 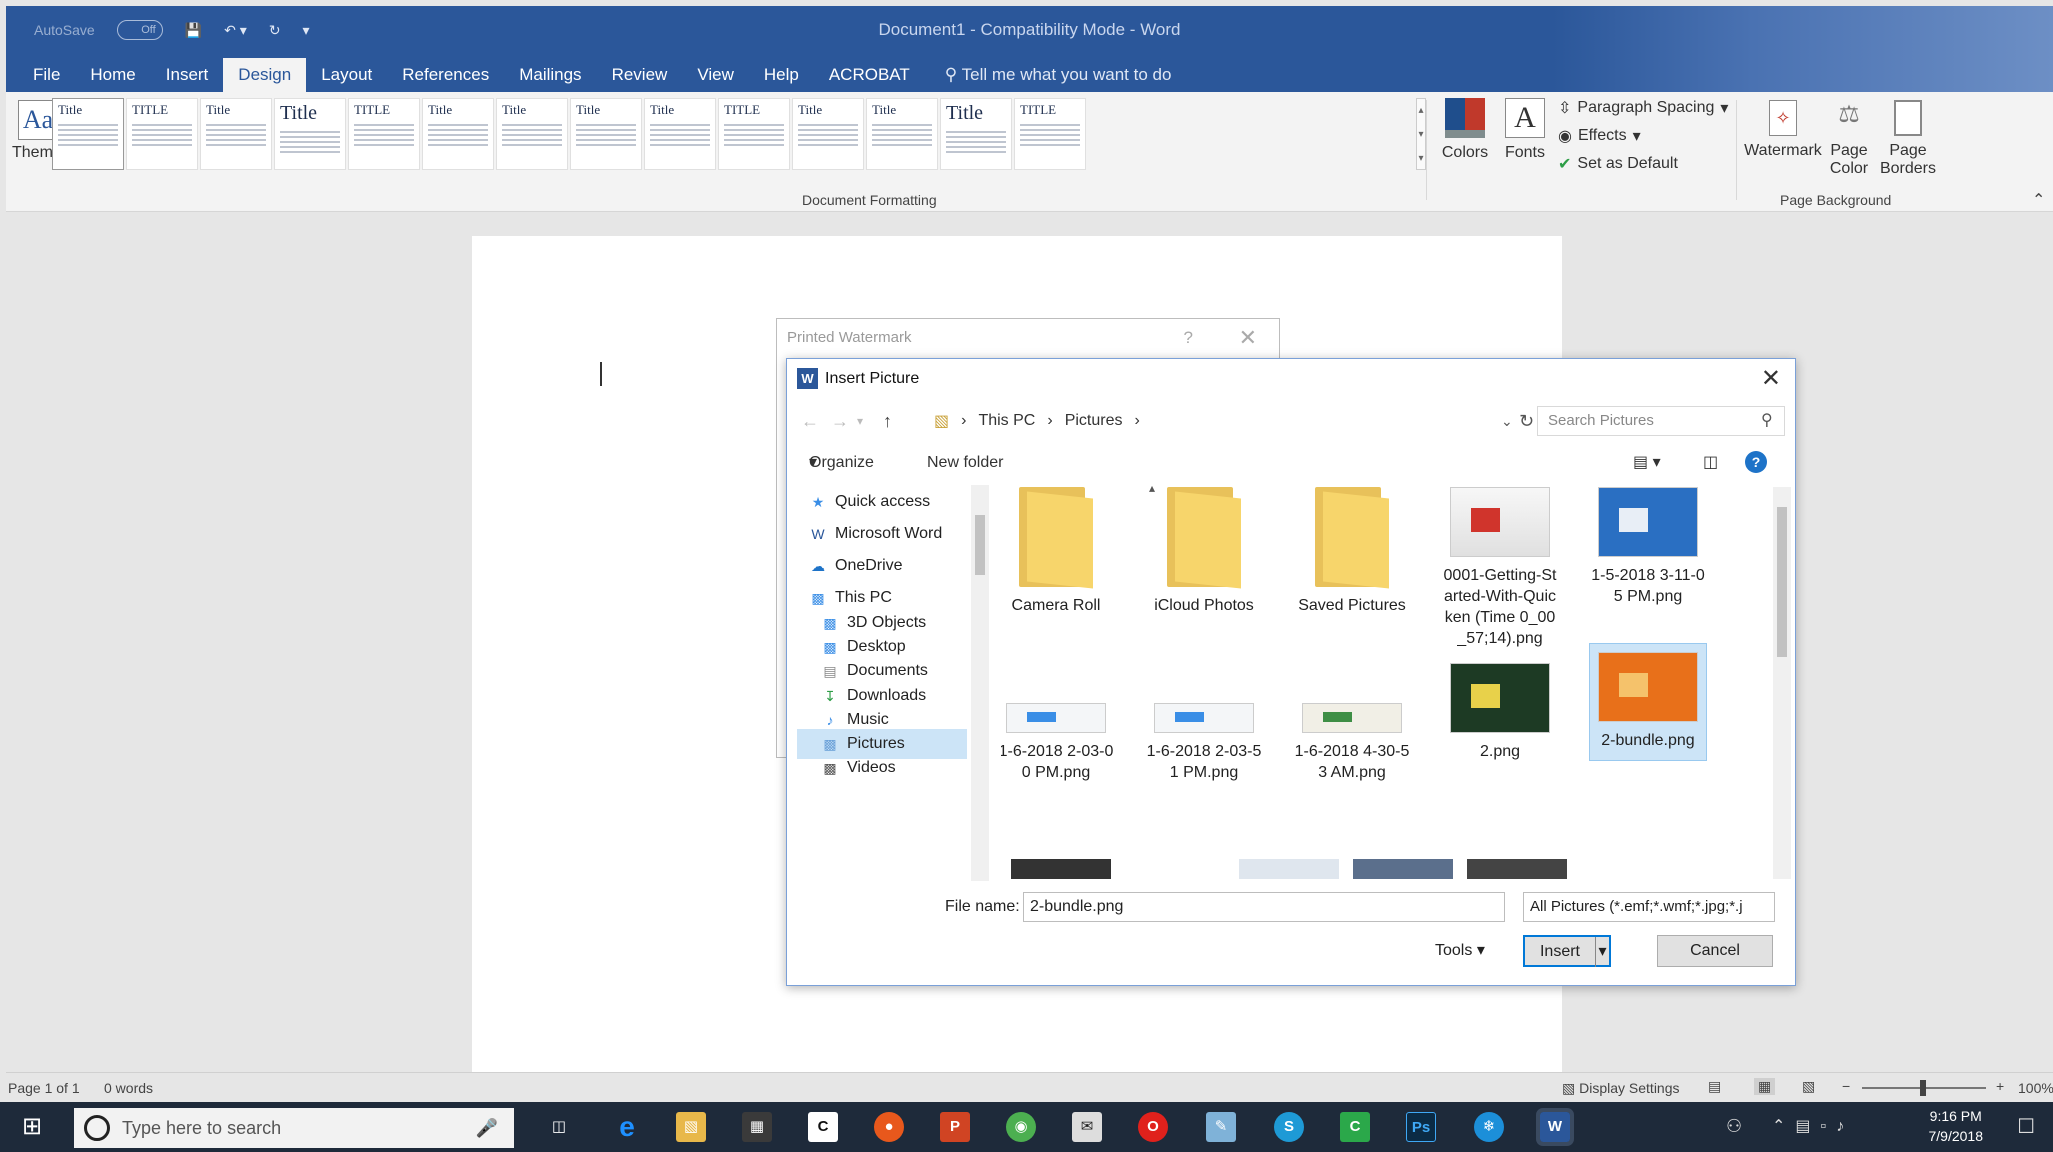 I want to click on display-settings-button: ▧ Display Settings, so click(x=1621, y=1088).